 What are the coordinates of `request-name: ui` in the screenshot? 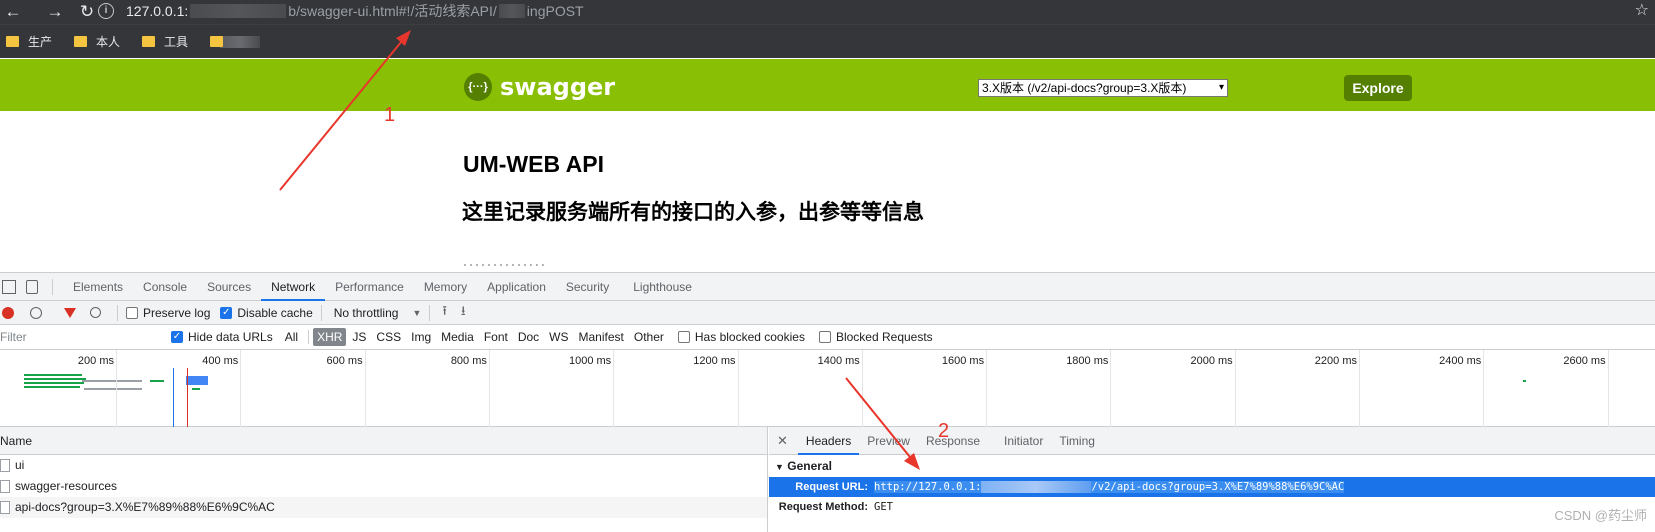 It's located at (20, 465).